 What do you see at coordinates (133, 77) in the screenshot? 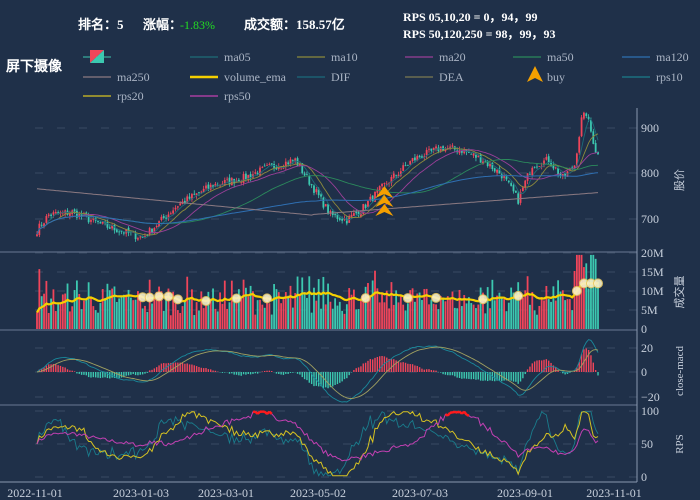
I see `legend-label: ma250` at bounding box center [133, 77].